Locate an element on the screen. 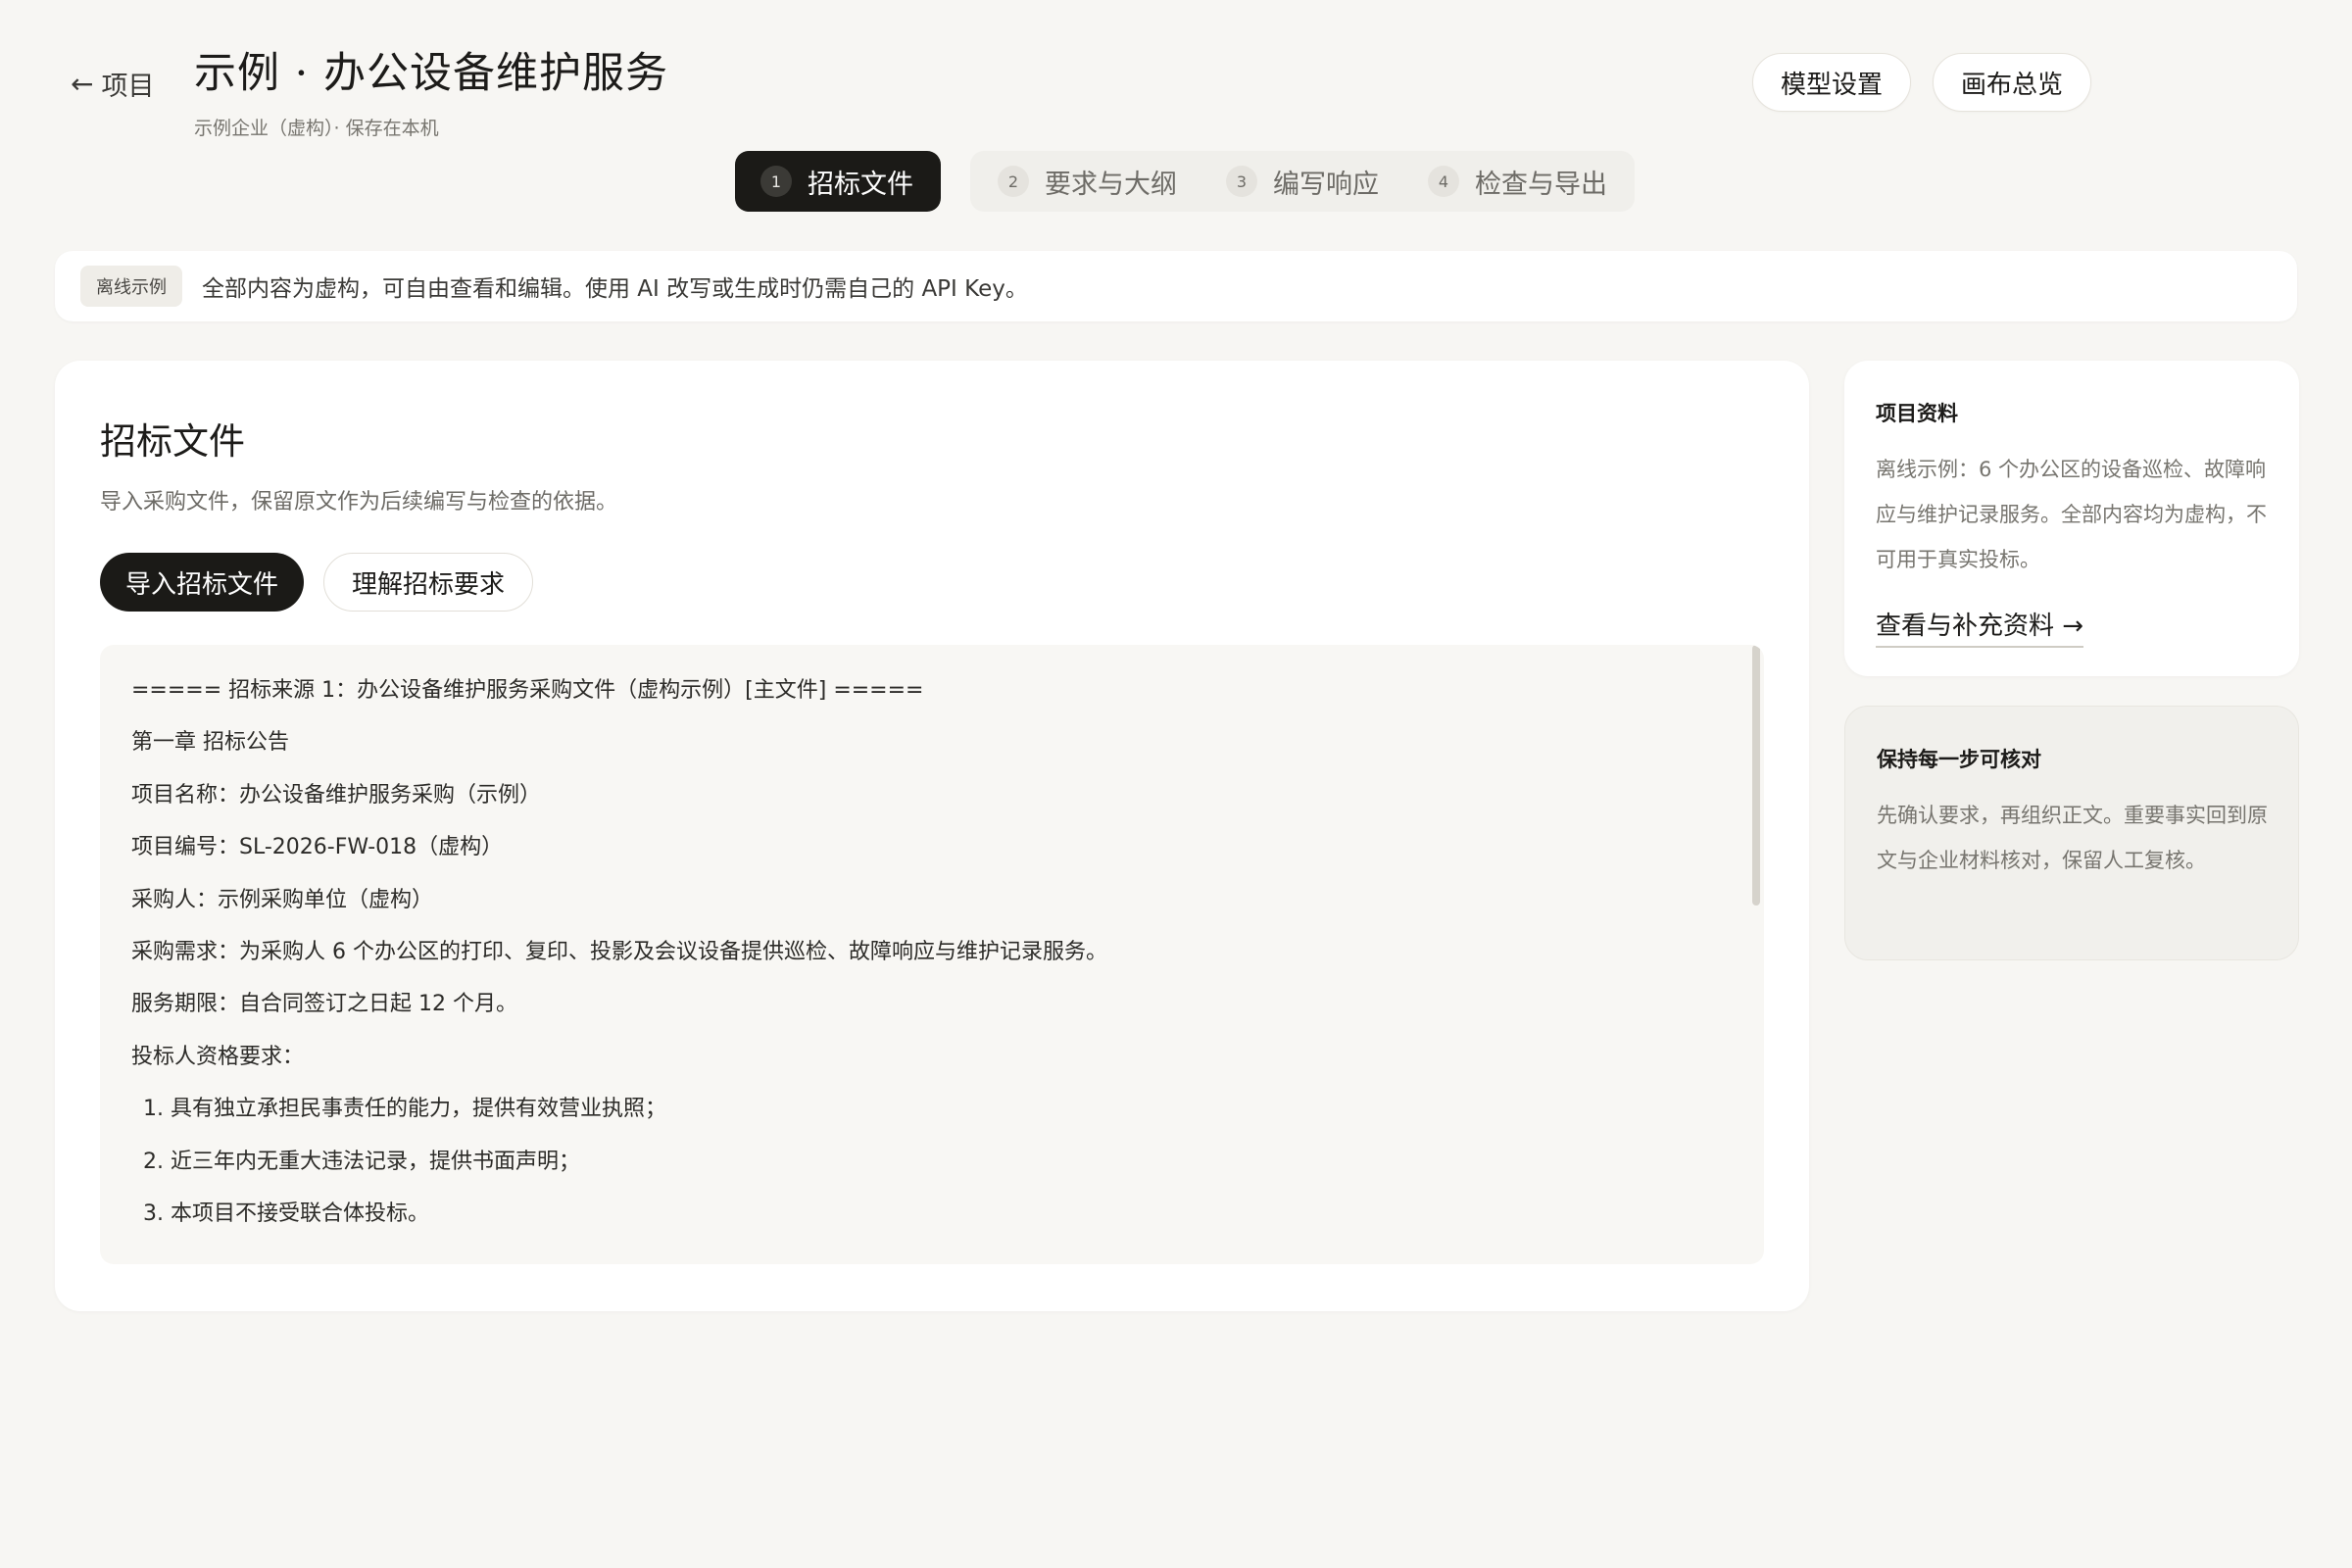  step-label: 检查与导出 is located at coordinates (1541, 184).